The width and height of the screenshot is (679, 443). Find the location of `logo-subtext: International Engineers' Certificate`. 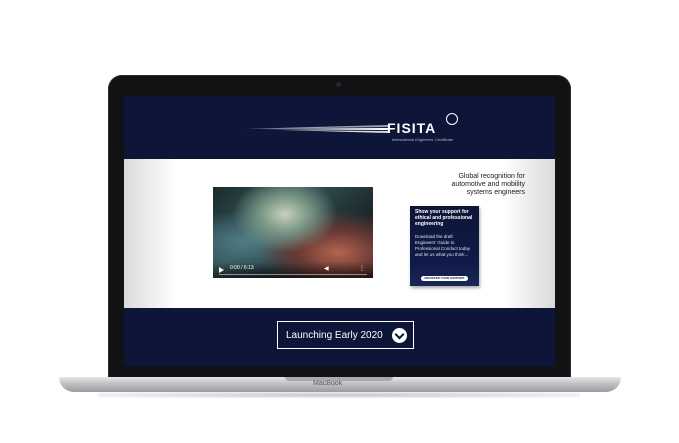

logo-subtext: International Engineers' Certificate is located at coordinates (423, 139).